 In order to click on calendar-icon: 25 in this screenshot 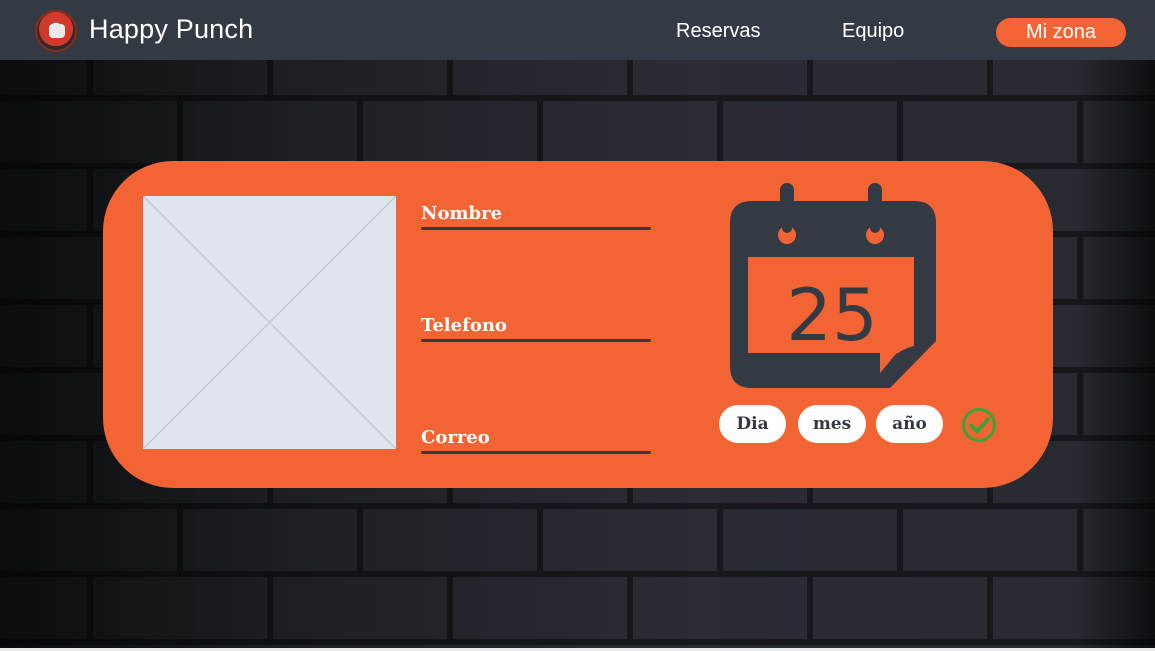, I will do `click(833, 285)`.